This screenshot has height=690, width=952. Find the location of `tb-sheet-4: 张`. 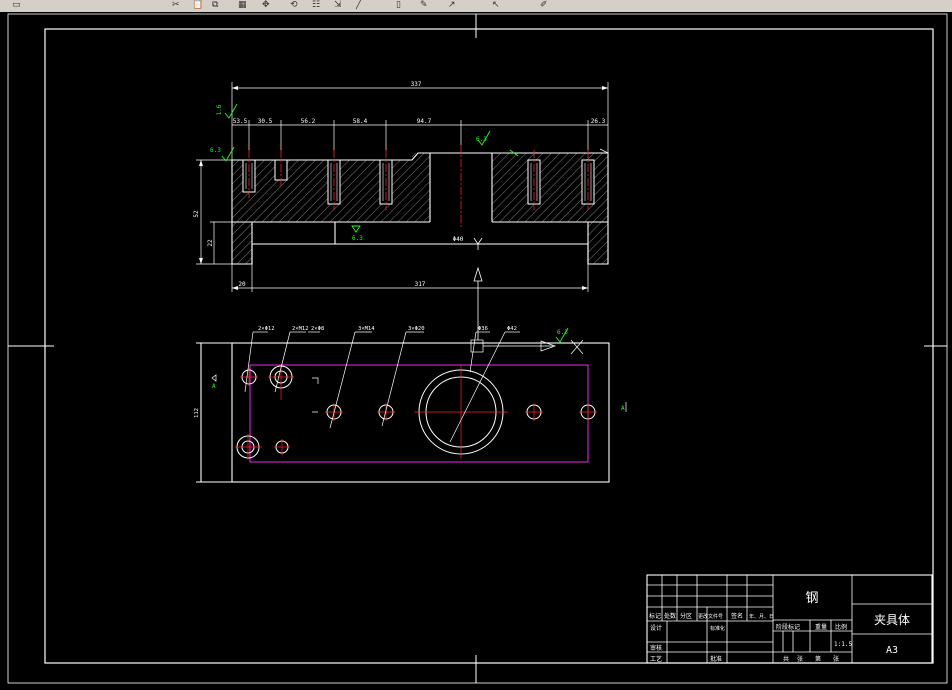

tb-sheet-4: 张 is located at coordinates (836, 659).